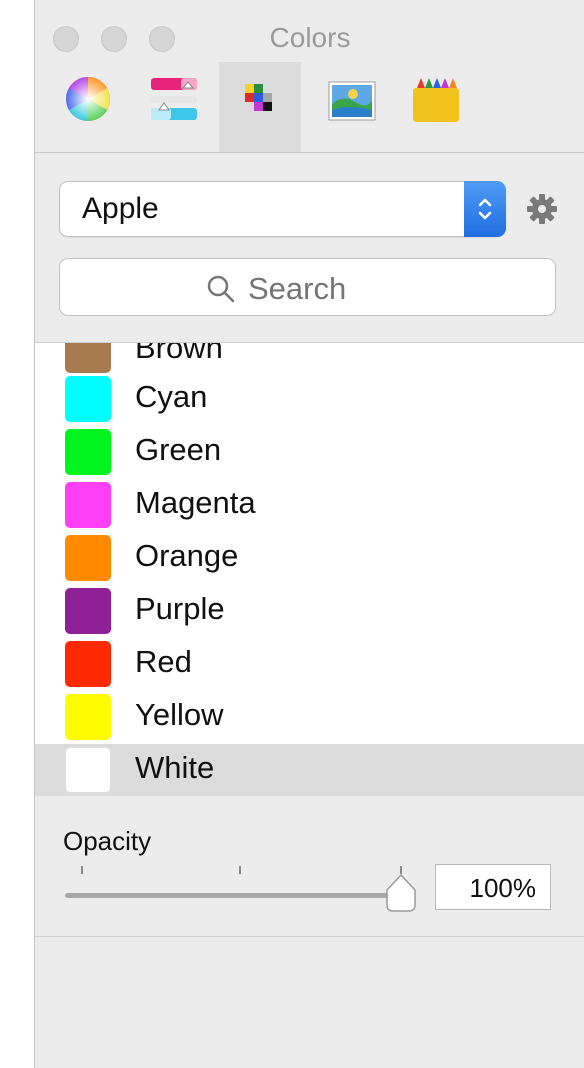 Image resolution: width=584 pixels, height=1068 pixels. I want to click on list-item: Red, so click(309, 664).